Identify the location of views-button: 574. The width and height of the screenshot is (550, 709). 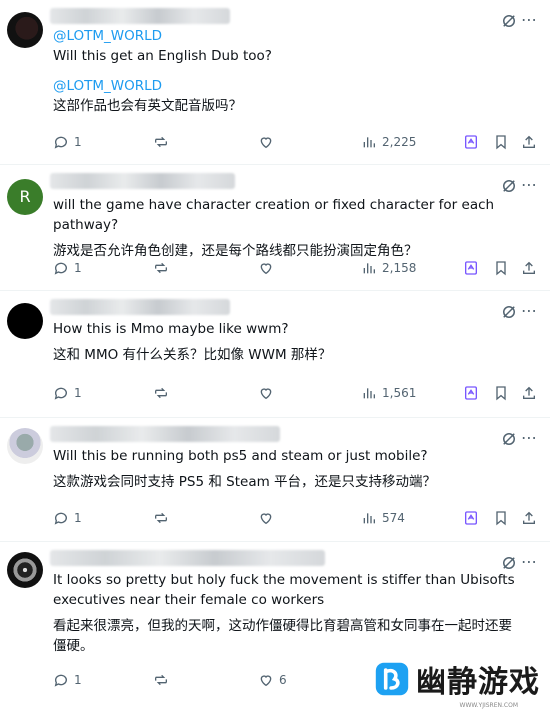
(383, 518).